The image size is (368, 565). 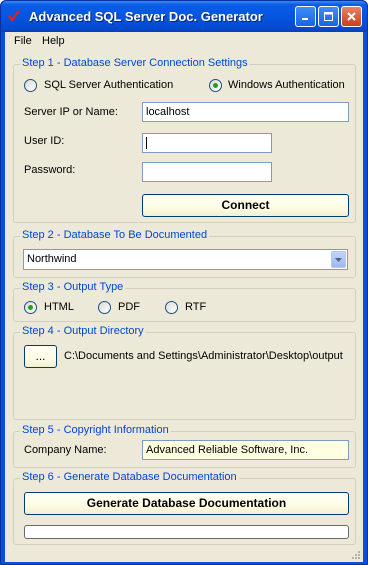 I want to click on windows-auth-radio, so click(x=215, y=85).